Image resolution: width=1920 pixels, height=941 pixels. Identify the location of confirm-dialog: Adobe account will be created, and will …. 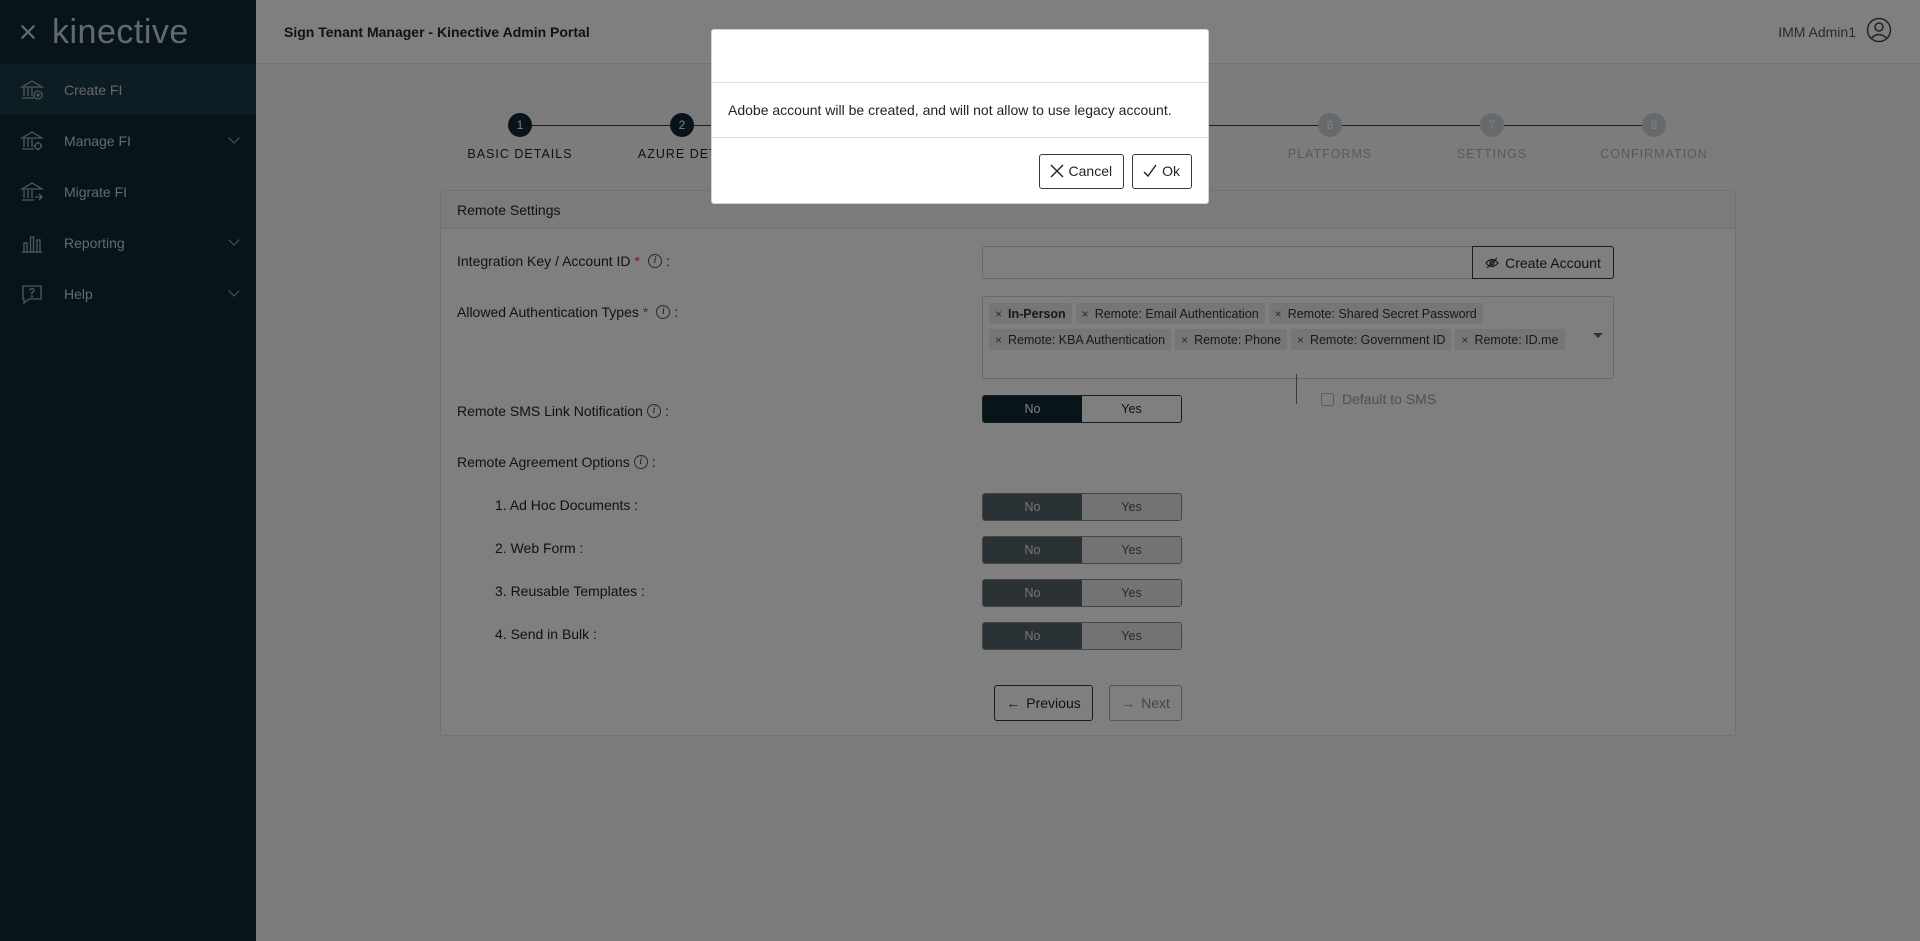
(960, 116).